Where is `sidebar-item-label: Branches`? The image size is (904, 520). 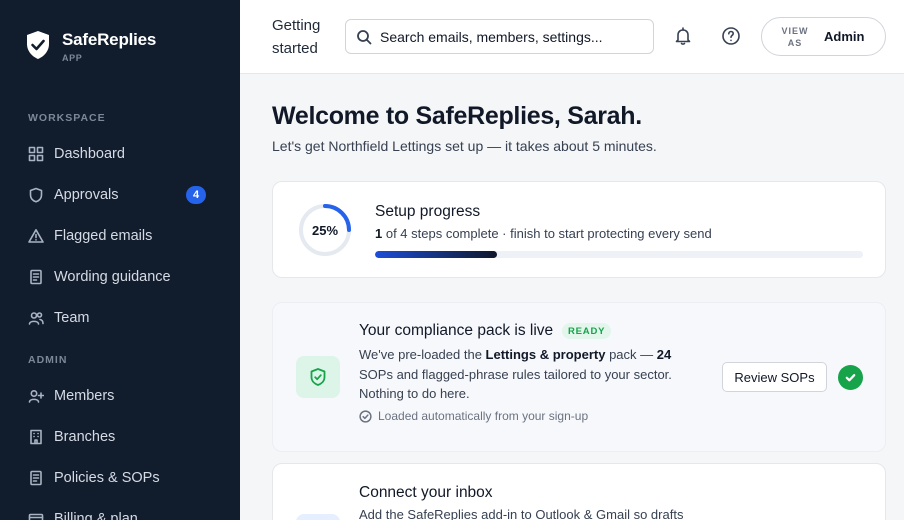 sidebar-item-label: Branches is located at coordinates (85, 437).